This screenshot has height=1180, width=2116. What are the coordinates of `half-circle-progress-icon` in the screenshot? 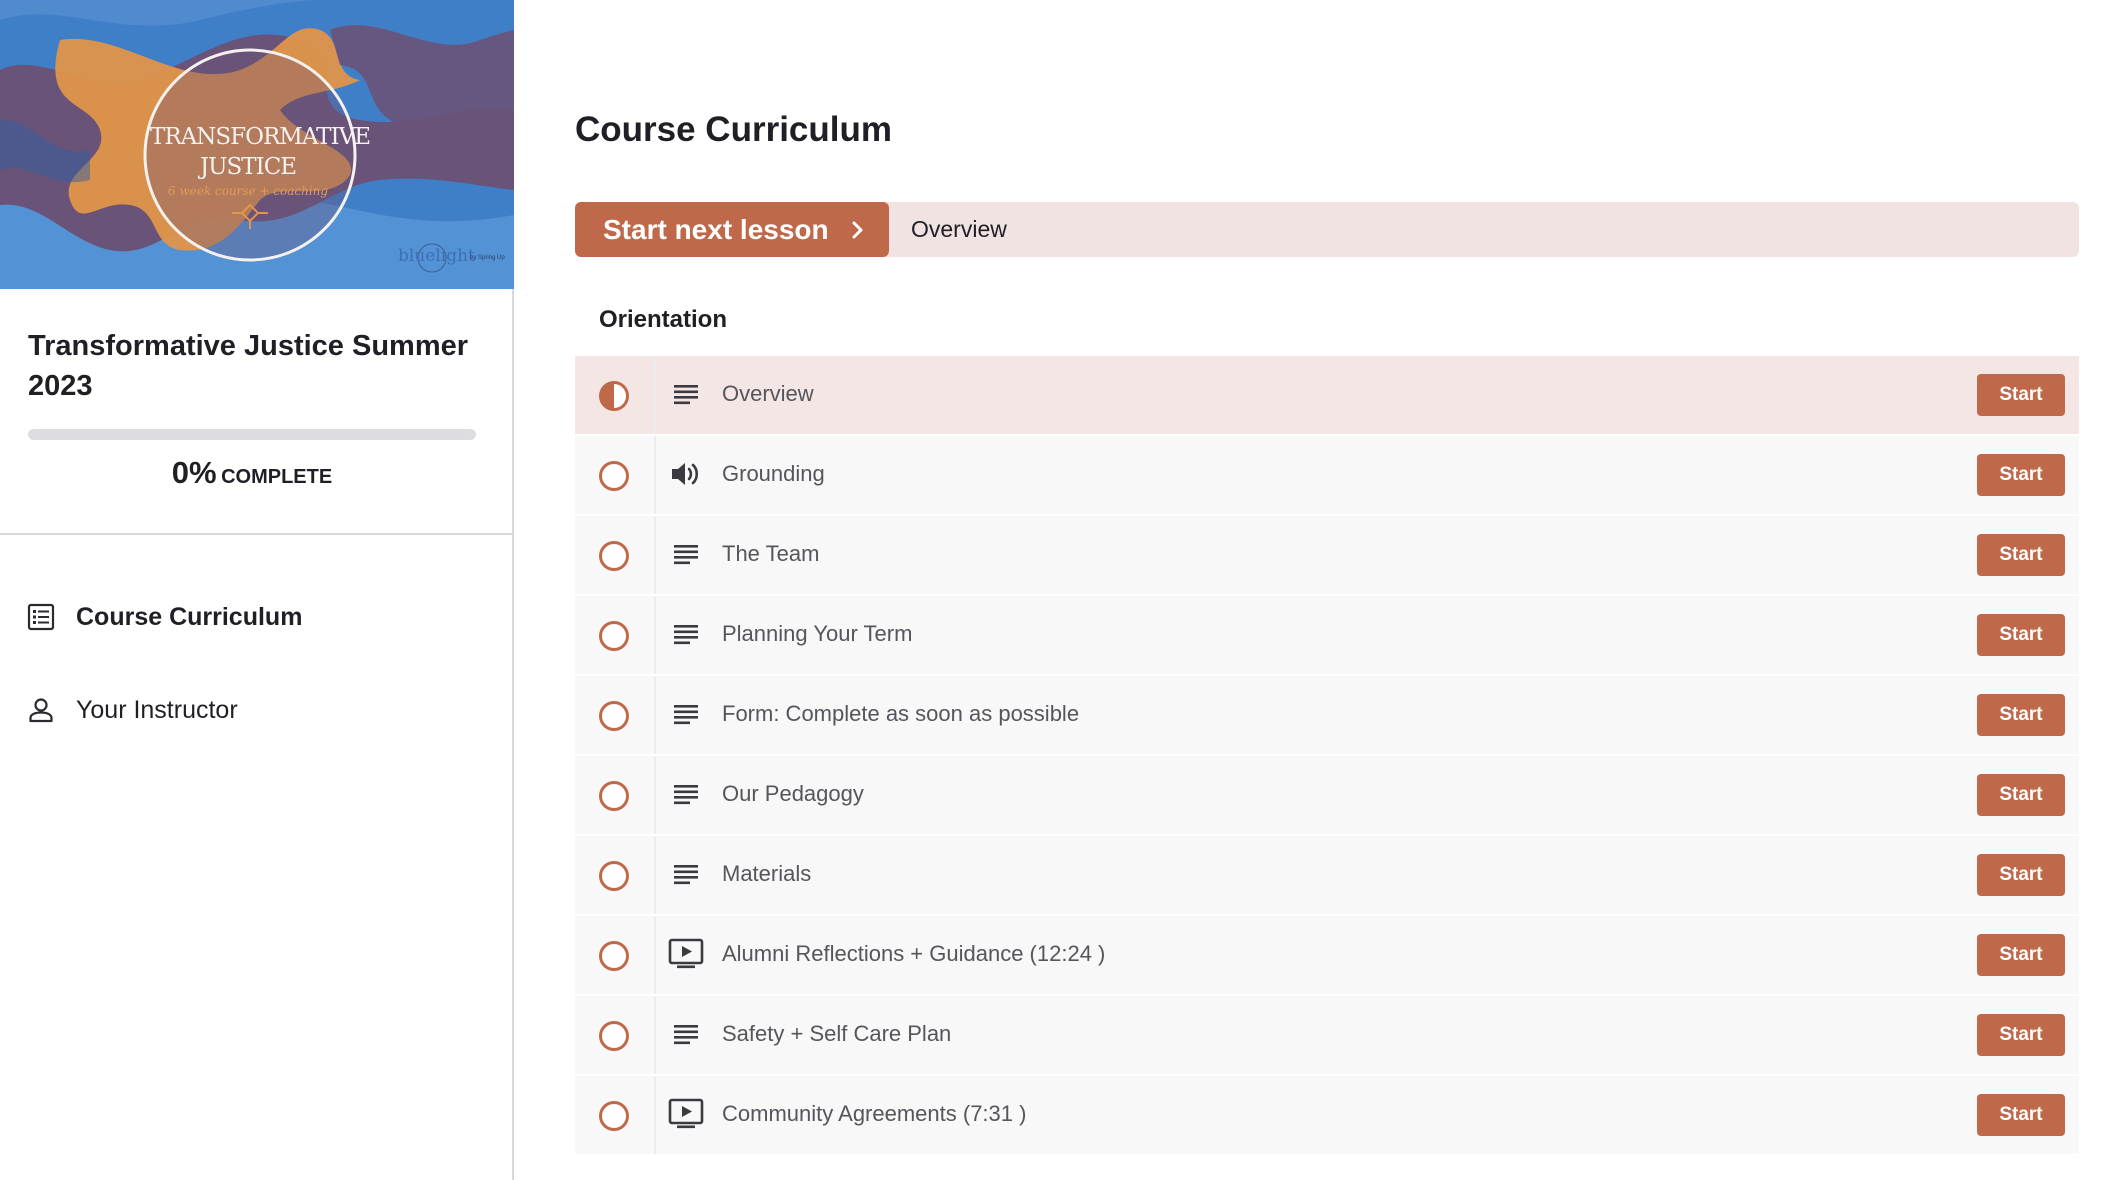 It's located at (614, 396).